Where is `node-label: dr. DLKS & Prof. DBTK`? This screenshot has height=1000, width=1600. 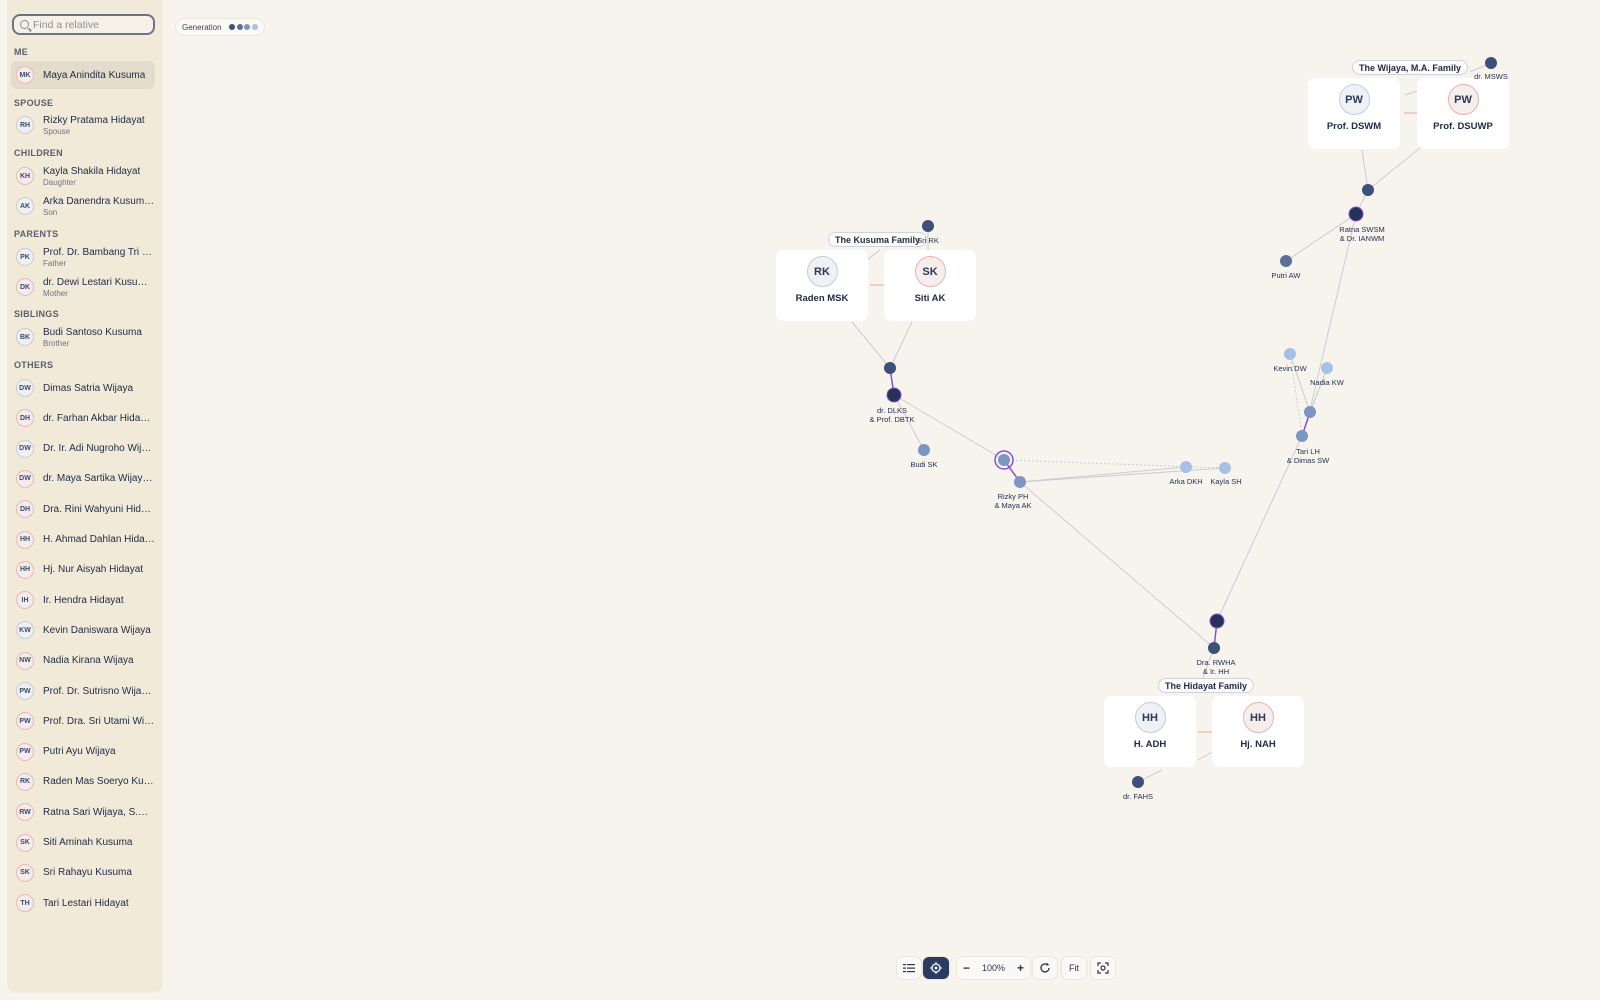
node-label: dr. DLKS & Prof. DBTK is located at coordinates (891, 415).